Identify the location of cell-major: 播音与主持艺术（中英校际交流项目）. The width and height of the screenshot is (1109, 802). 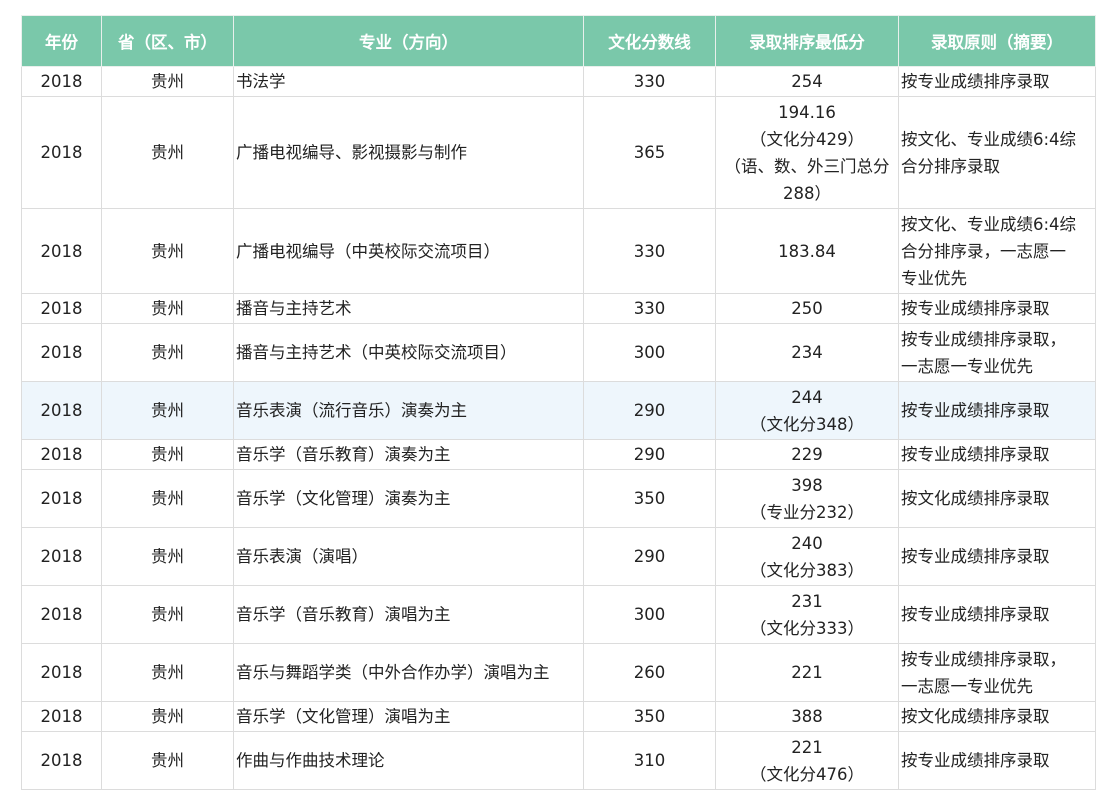
(408, 352).